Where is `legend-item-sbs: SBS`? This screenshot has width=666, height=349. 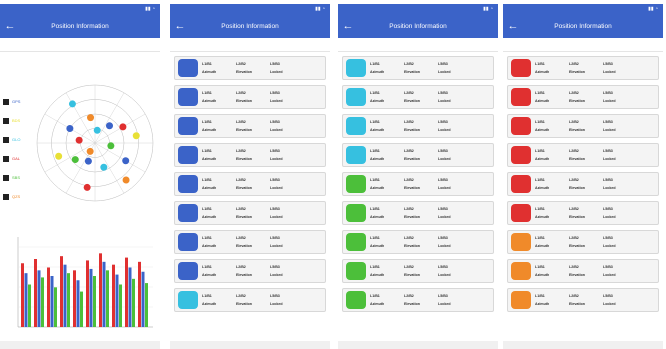 legend-item-sbs: SBS is located at coordinates (11, 177).